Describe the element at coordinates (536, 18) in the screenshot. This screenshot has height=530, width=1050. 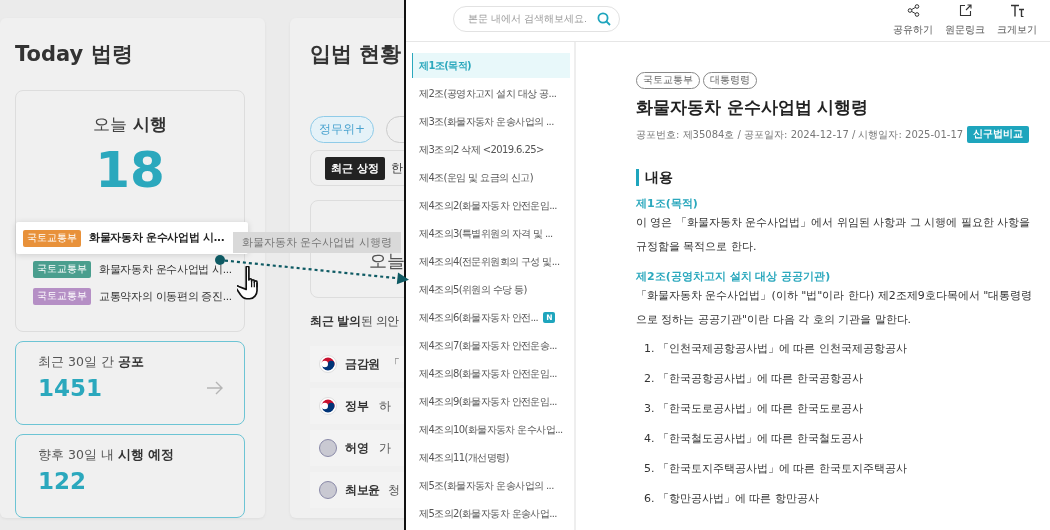
I see `search-field: 본문 내에서 검색해보세요.` at that location.